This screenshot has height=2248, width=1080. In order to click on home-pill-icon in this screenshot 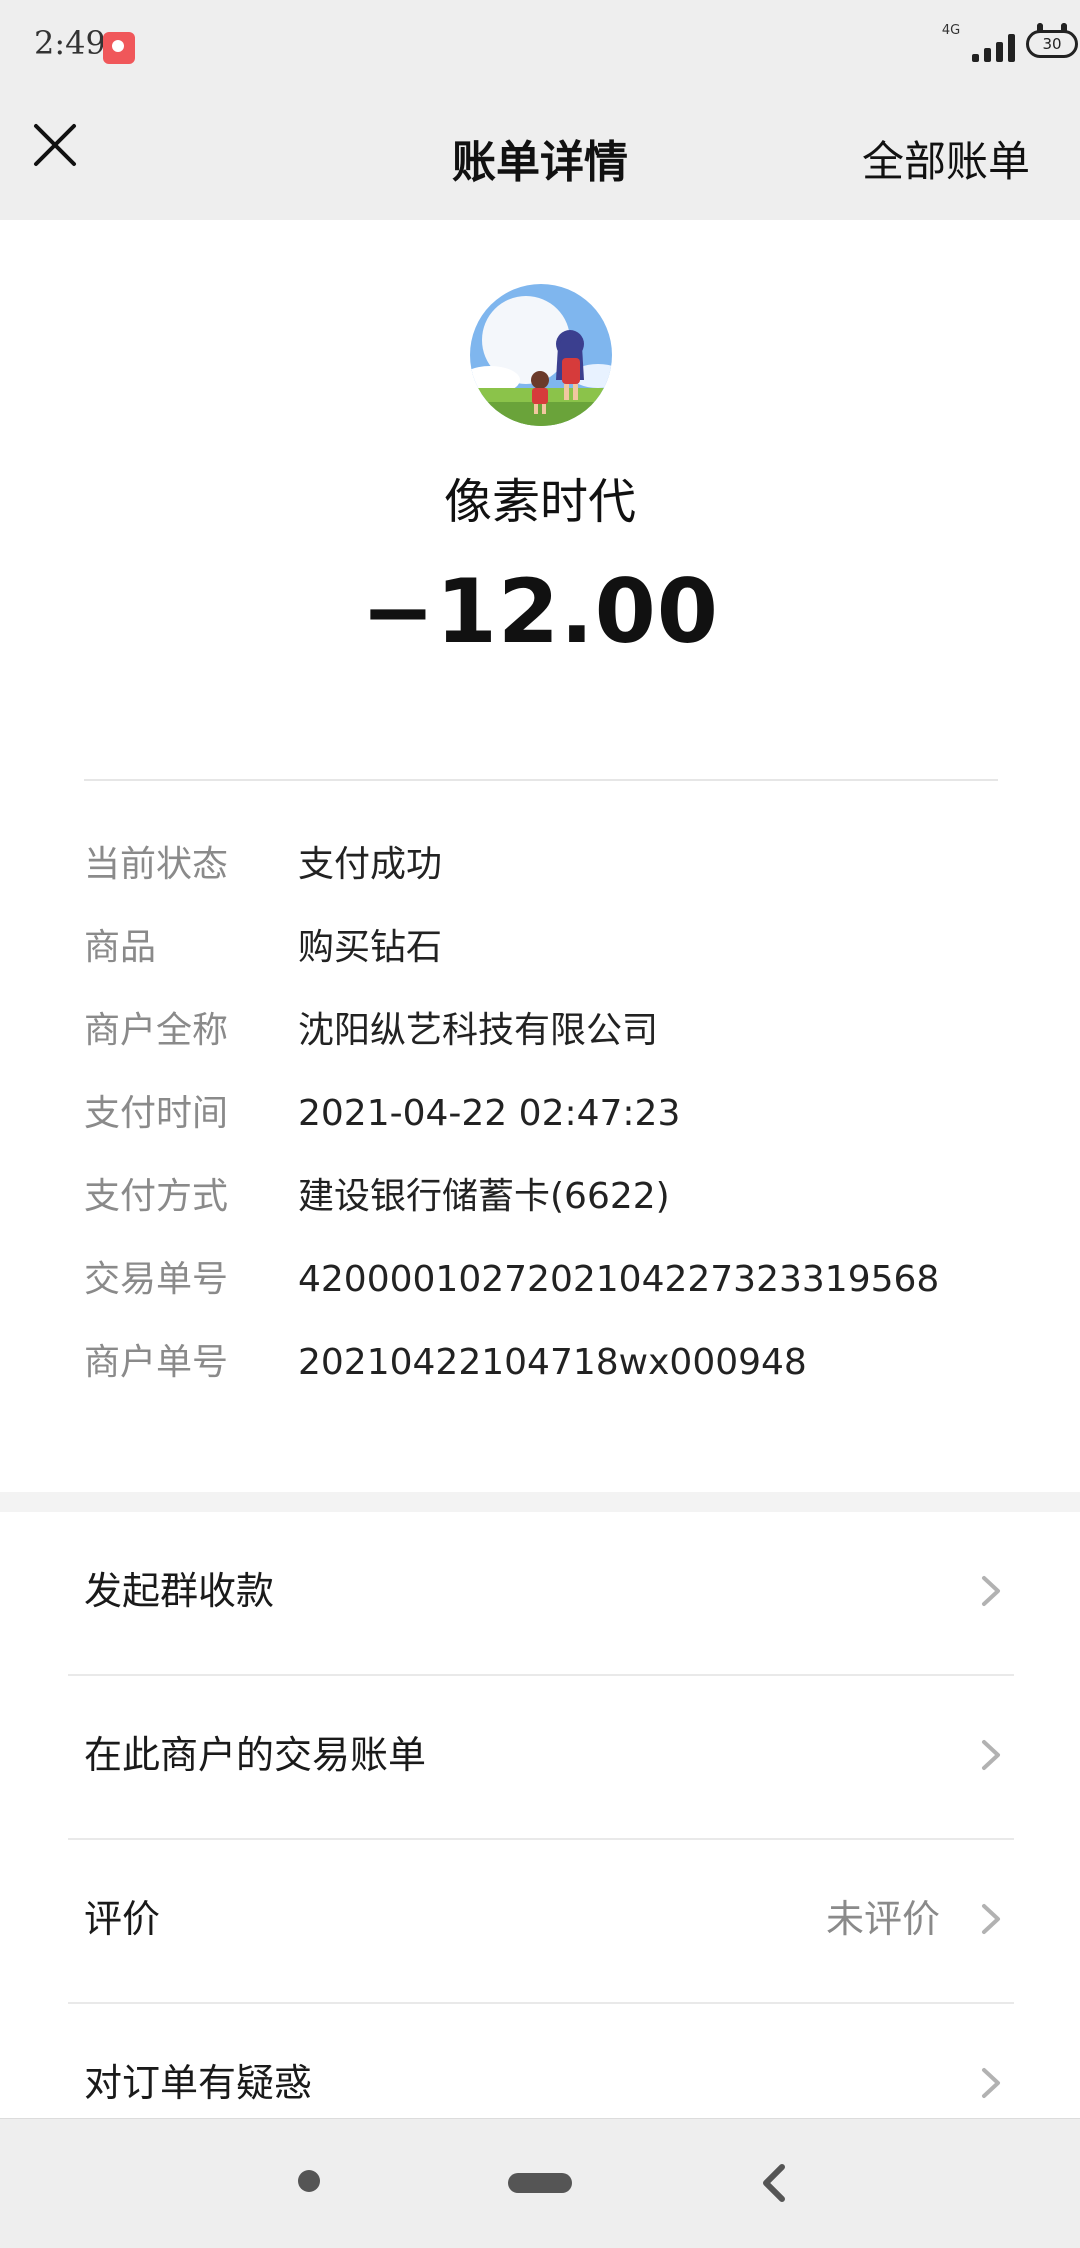, I will do `click(540, 2183)`.